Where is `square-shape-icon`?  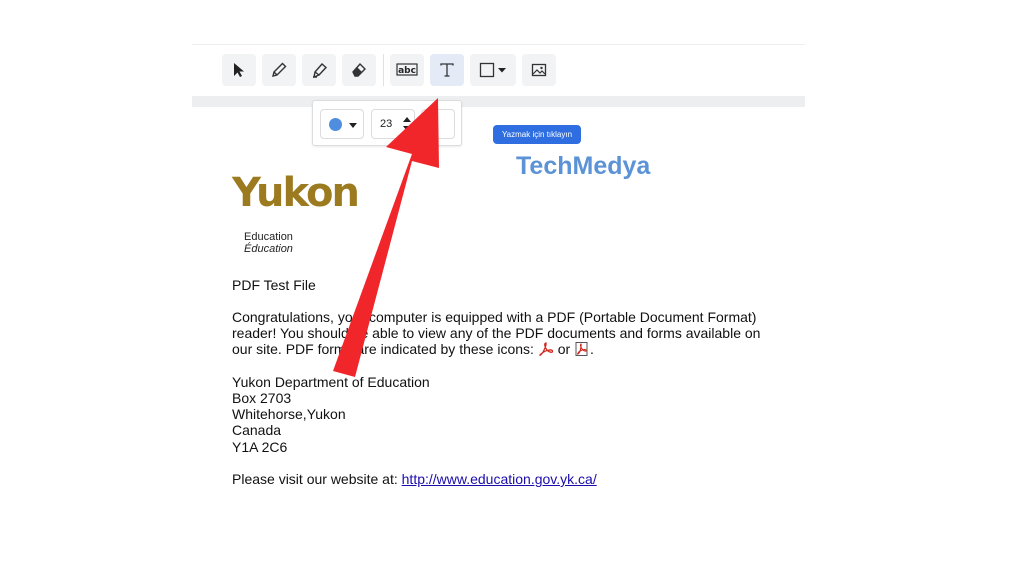
square-shape-icon is located at coordinates (492, 70).